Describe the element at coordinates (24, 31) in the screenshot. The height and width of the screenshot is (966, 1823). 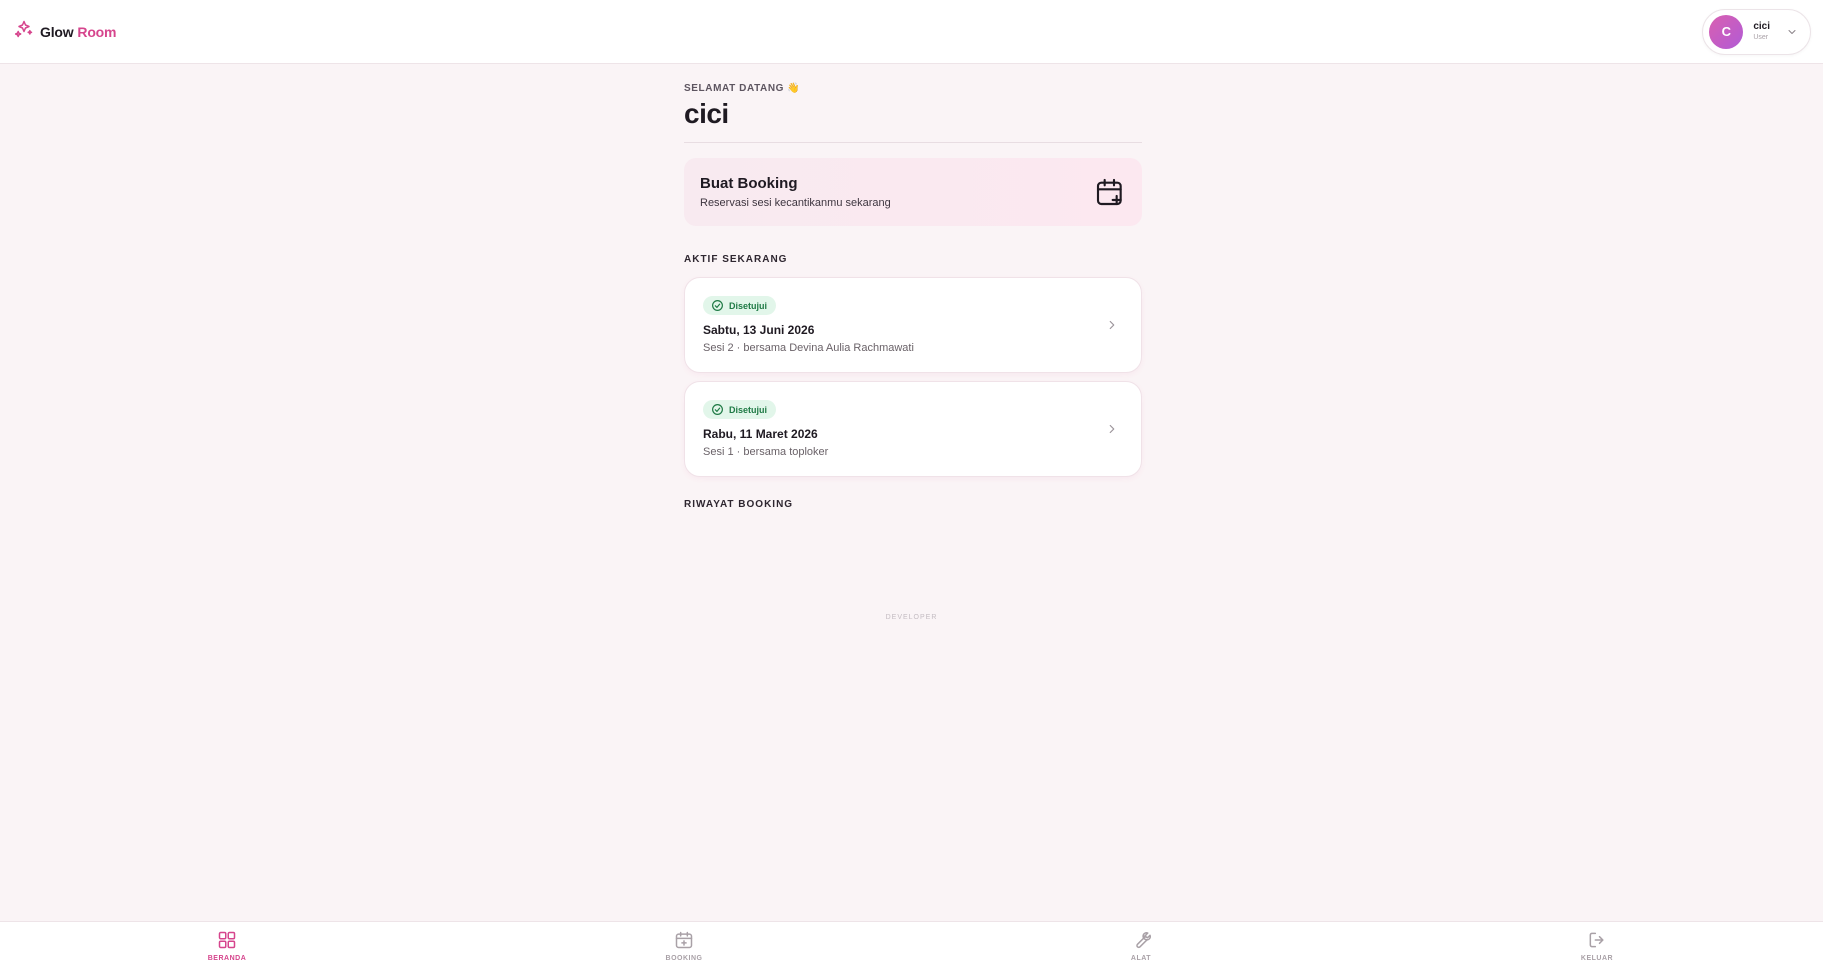
I see `sparkles-icon` at that location.